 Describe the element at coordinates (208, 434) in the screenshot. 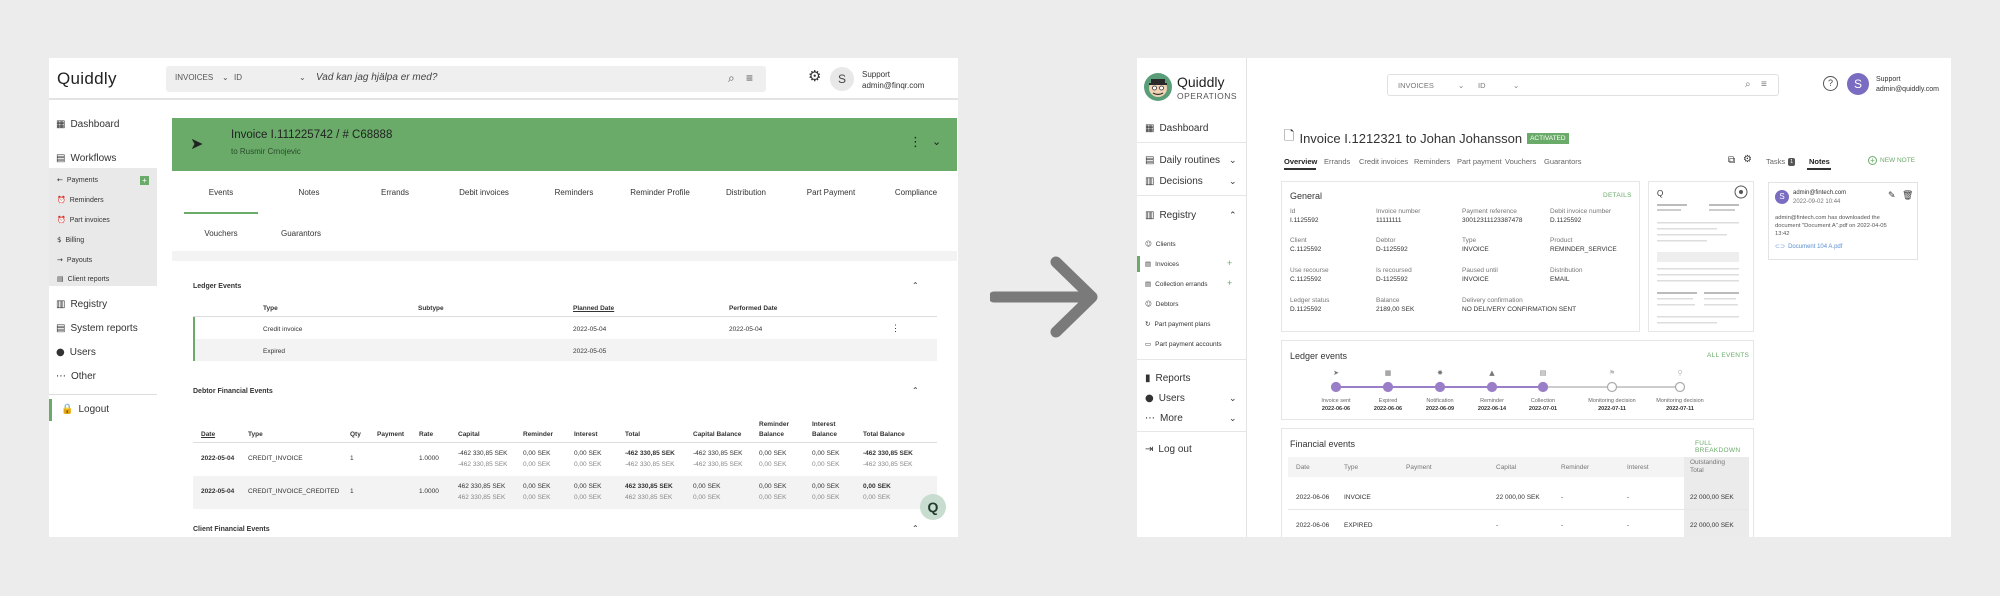

I see `column-header-sortable: Date` at that location.